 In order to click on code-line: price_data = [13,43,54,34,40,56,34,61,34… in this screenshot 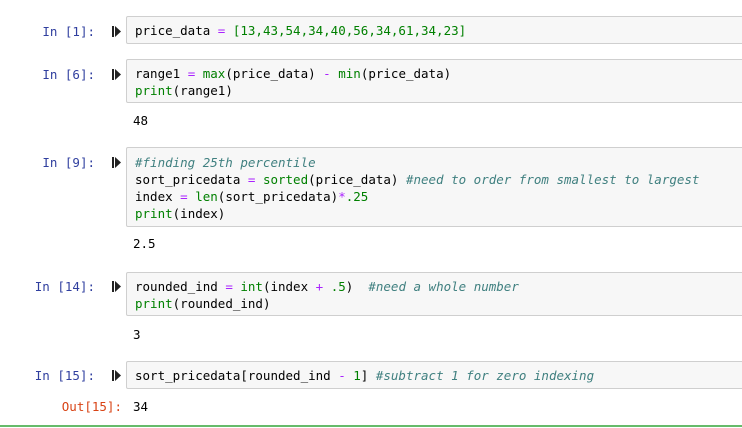, I will do `click(300, 30)`.